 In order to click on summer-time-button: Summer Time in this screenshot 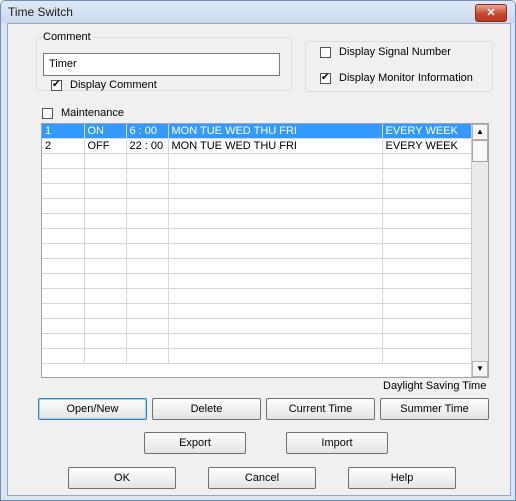, I will do `click(434, 409)`.